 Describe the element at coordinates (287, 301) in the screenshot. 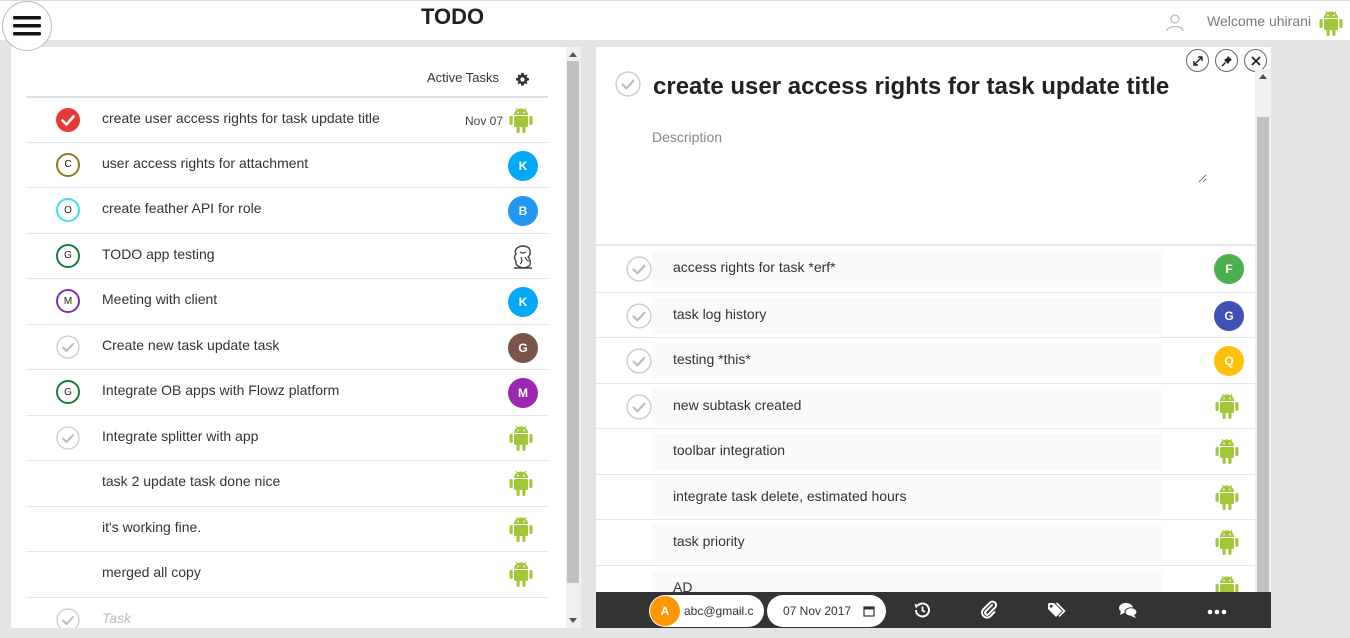

I see `task-row: M Meeting with client K` at that location.